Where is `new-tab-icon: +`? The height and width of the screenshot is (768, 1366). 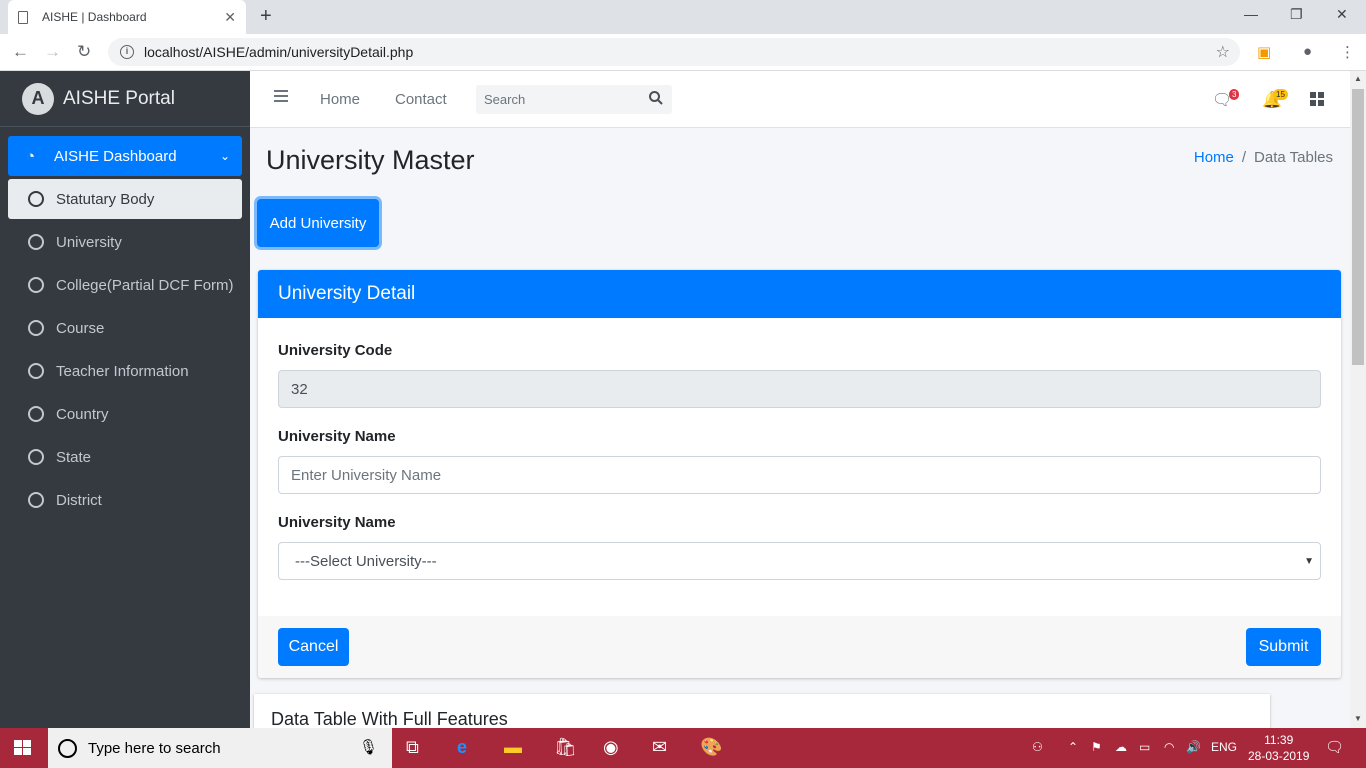 new-tab-icon: + is located at coordinates (266, 16).